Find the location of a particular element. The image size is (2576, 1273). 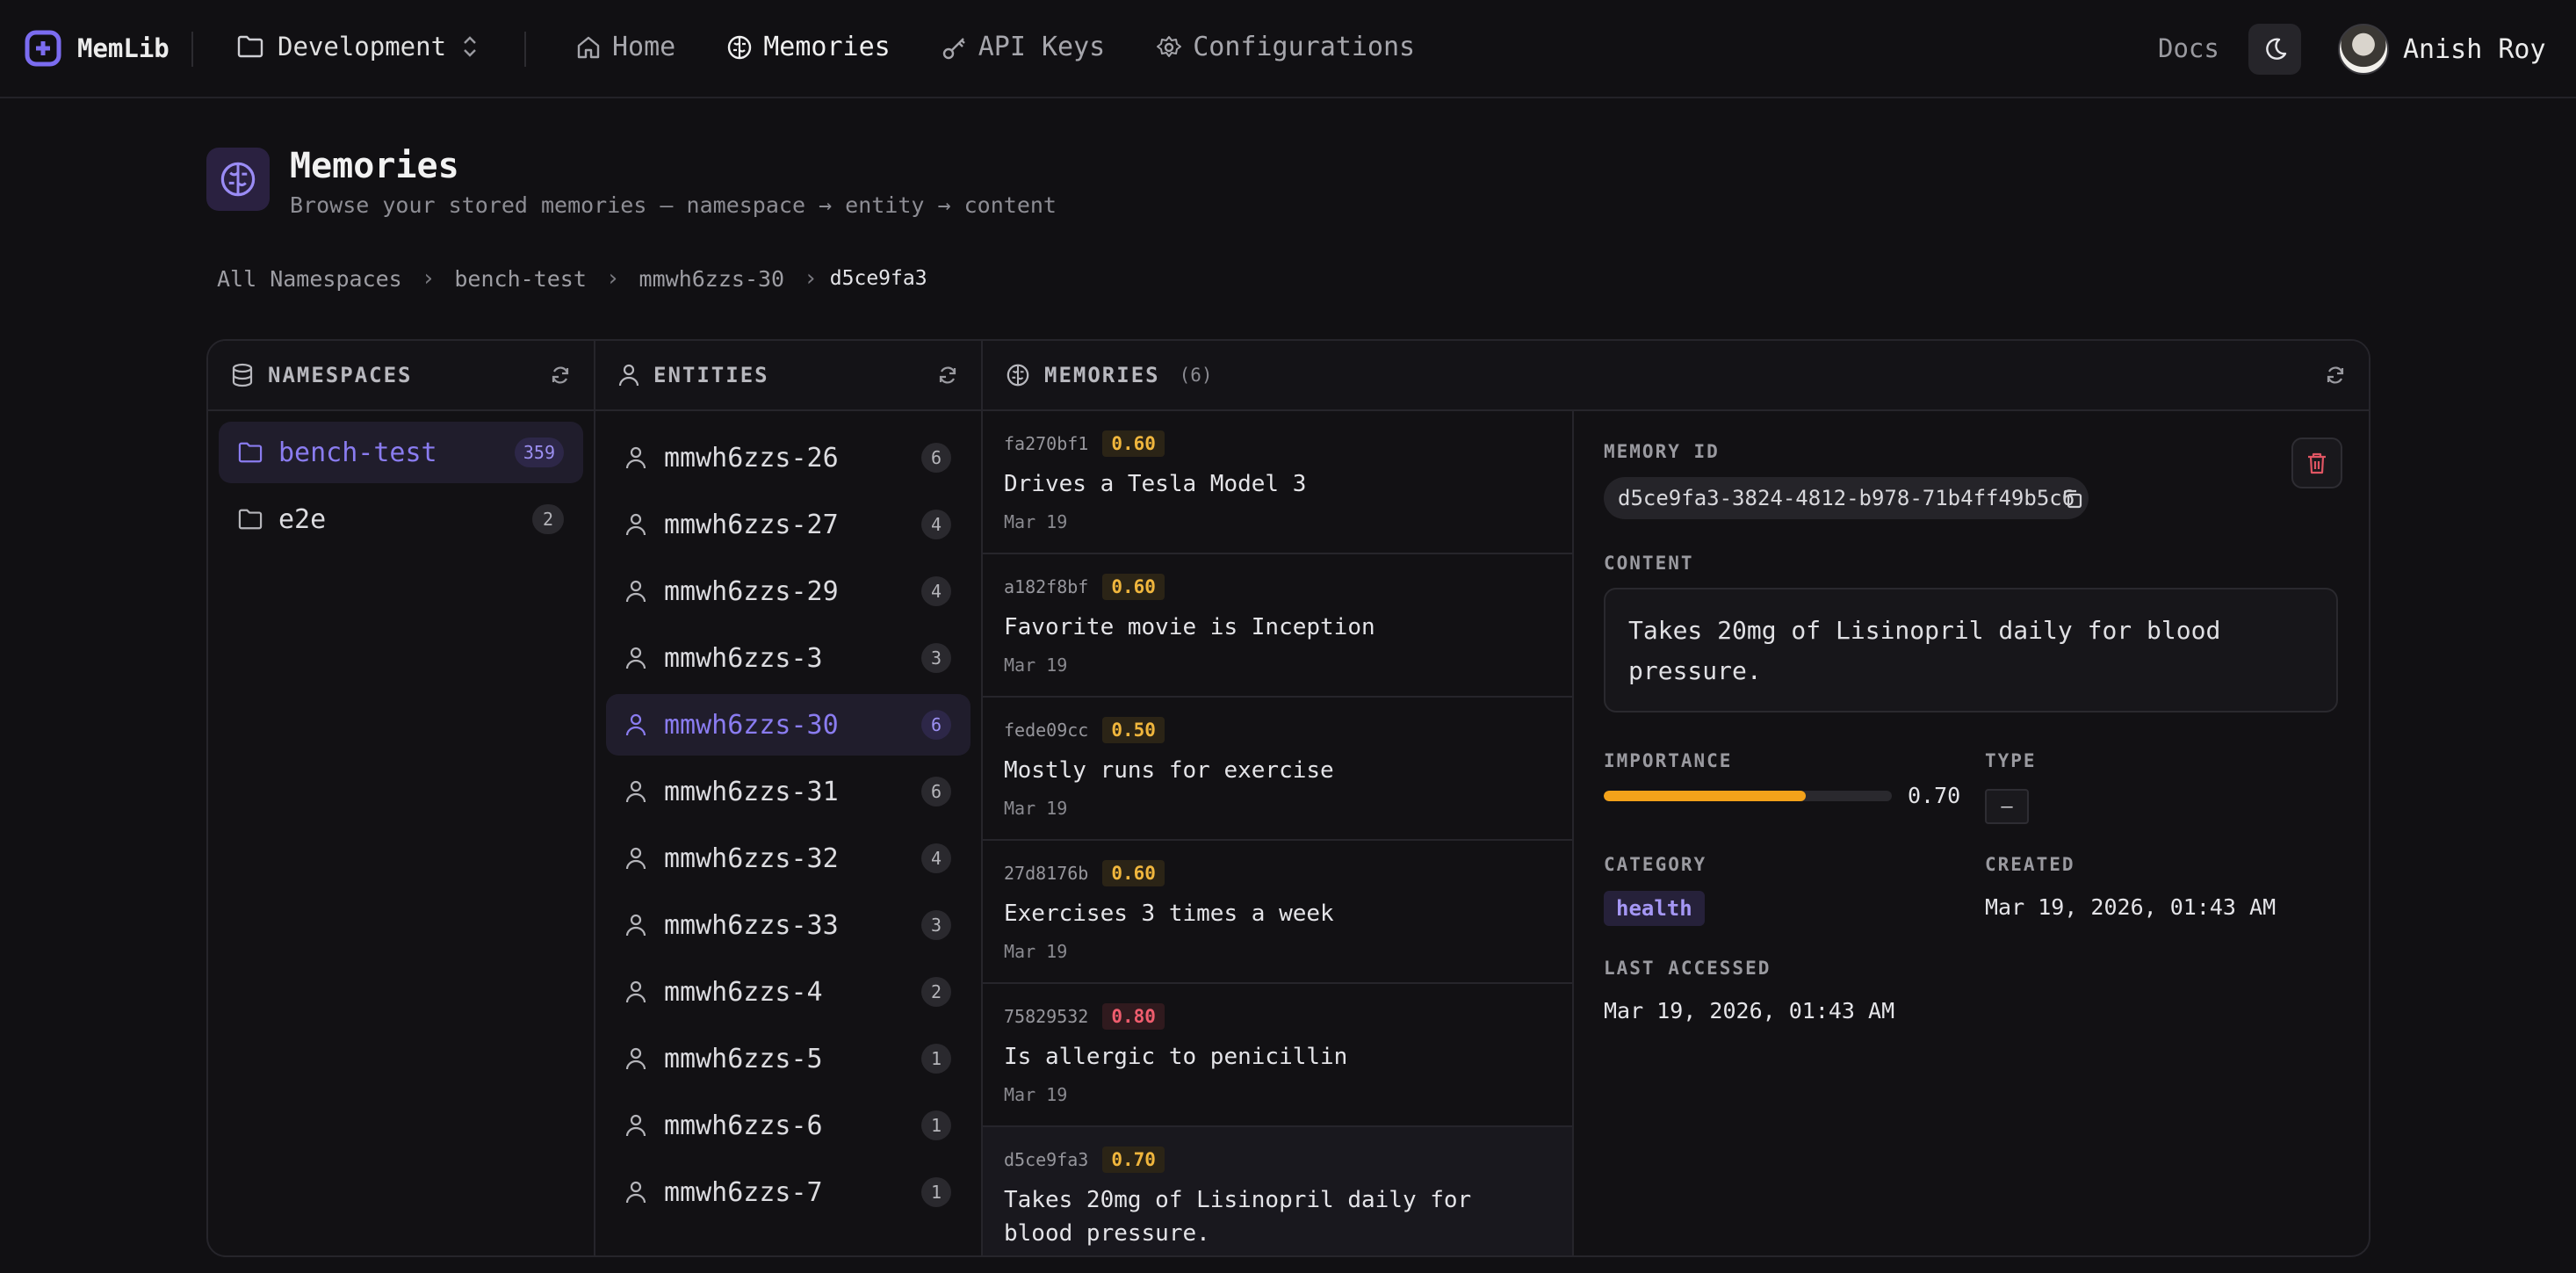

breadcrumb-namespace: bench-test is located at coordinates (520, 279).